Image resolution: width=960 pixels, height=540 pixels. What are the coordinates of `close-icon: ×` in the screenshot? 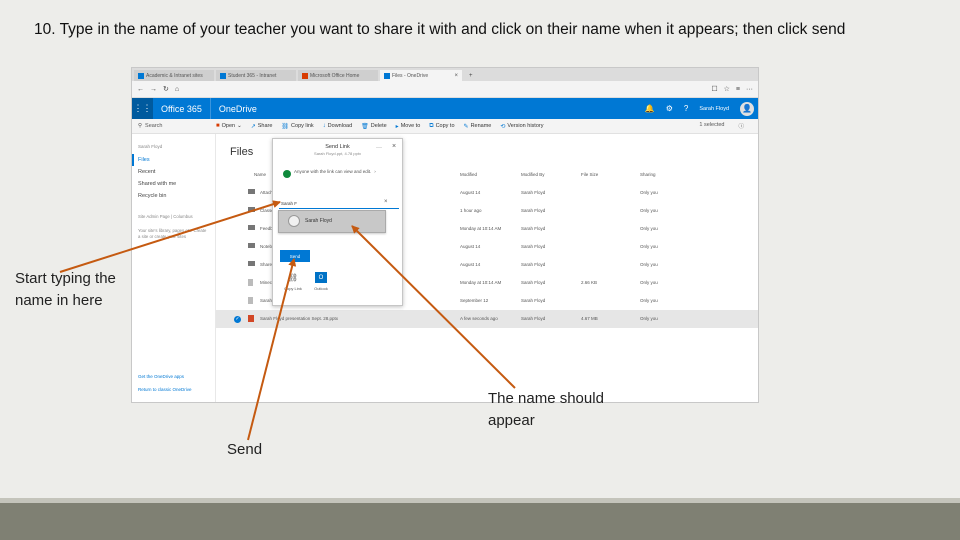 It's located at (394, 146).